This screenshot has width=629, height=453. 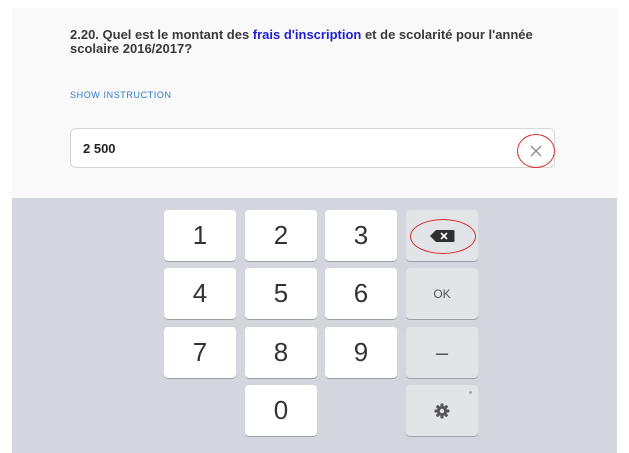 I want to click on backspace-key, so click(x=442, y=235).